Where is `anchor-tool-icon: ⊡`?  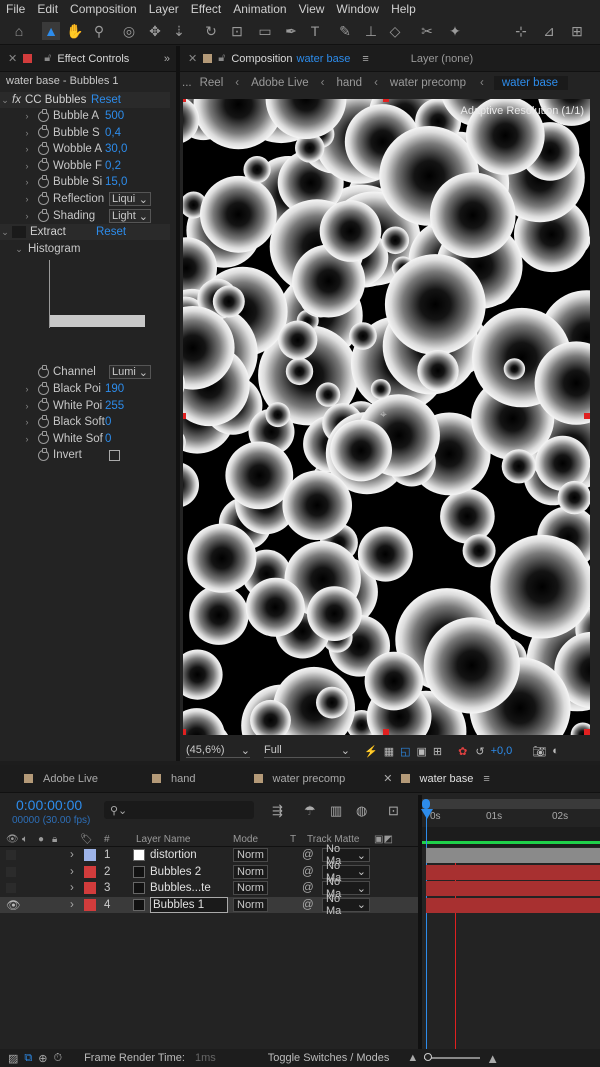 anchor-tool-icon: ⊡ is located at coordinates (237, 31).